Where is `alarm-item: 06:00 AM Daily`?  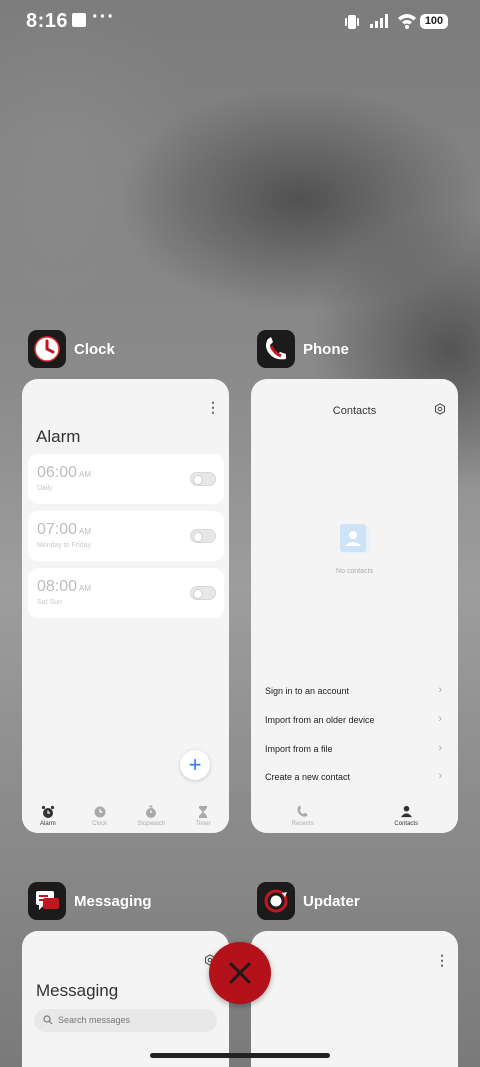 alarm-item: 06:00 AM Daily is located at coordinates (126, 479).